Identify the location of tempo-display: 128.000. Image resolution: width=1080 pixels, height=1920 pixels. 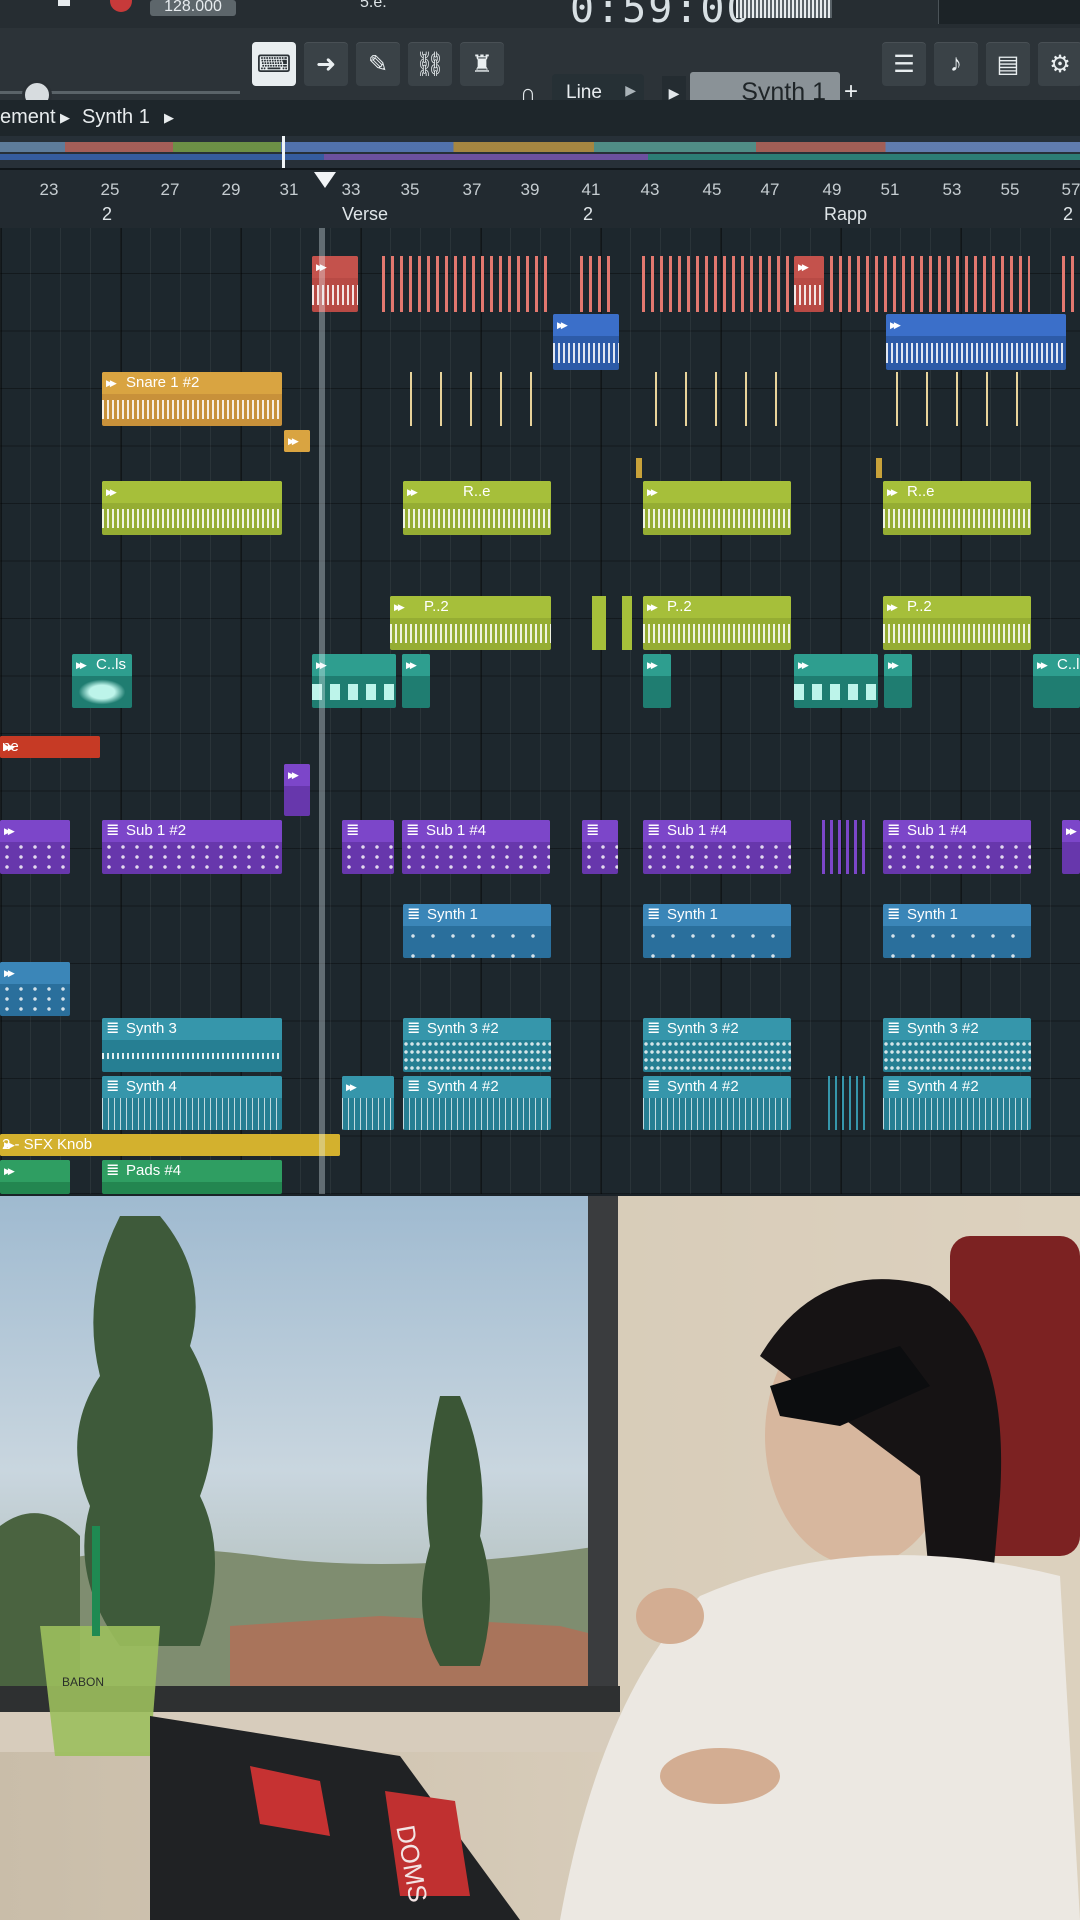
(193, 8).